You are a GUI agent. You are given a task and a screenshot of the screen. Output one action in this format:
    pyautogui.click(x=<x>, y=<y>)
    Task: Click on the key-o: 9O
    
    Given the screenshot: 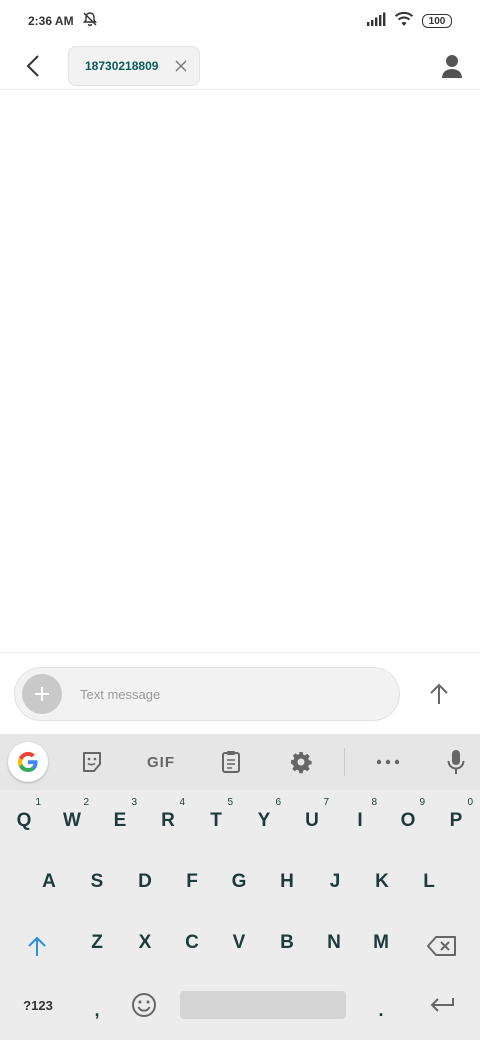 What is the action you would take?
    pyautogui.click(x=408, y=820)
    